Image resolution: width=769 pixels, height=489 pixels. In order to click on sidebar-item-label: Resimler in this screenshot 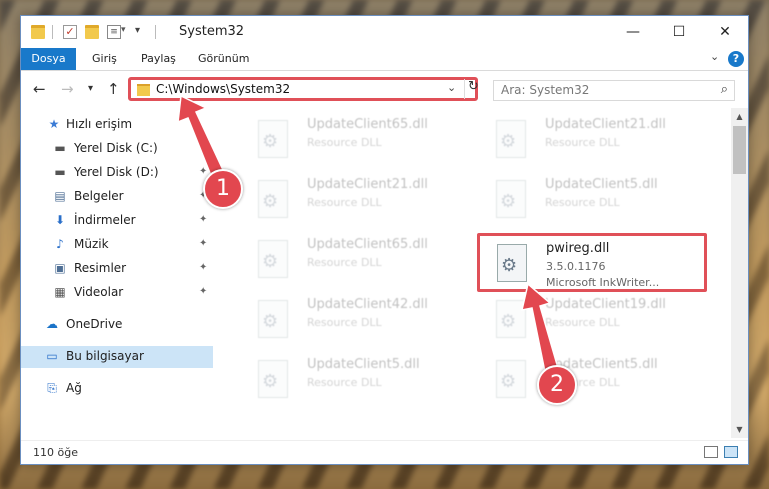, I will do `click(100, 268)`.